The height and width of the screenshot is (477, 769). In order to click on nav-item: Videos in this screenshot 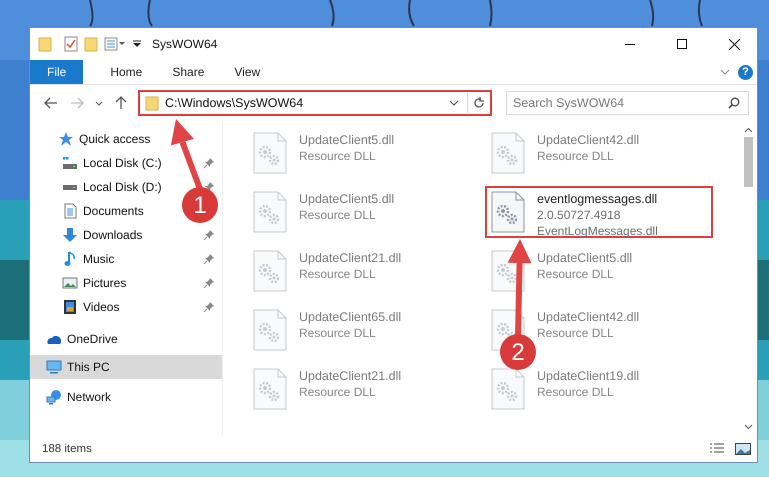, I will do `click(91, 307)`.